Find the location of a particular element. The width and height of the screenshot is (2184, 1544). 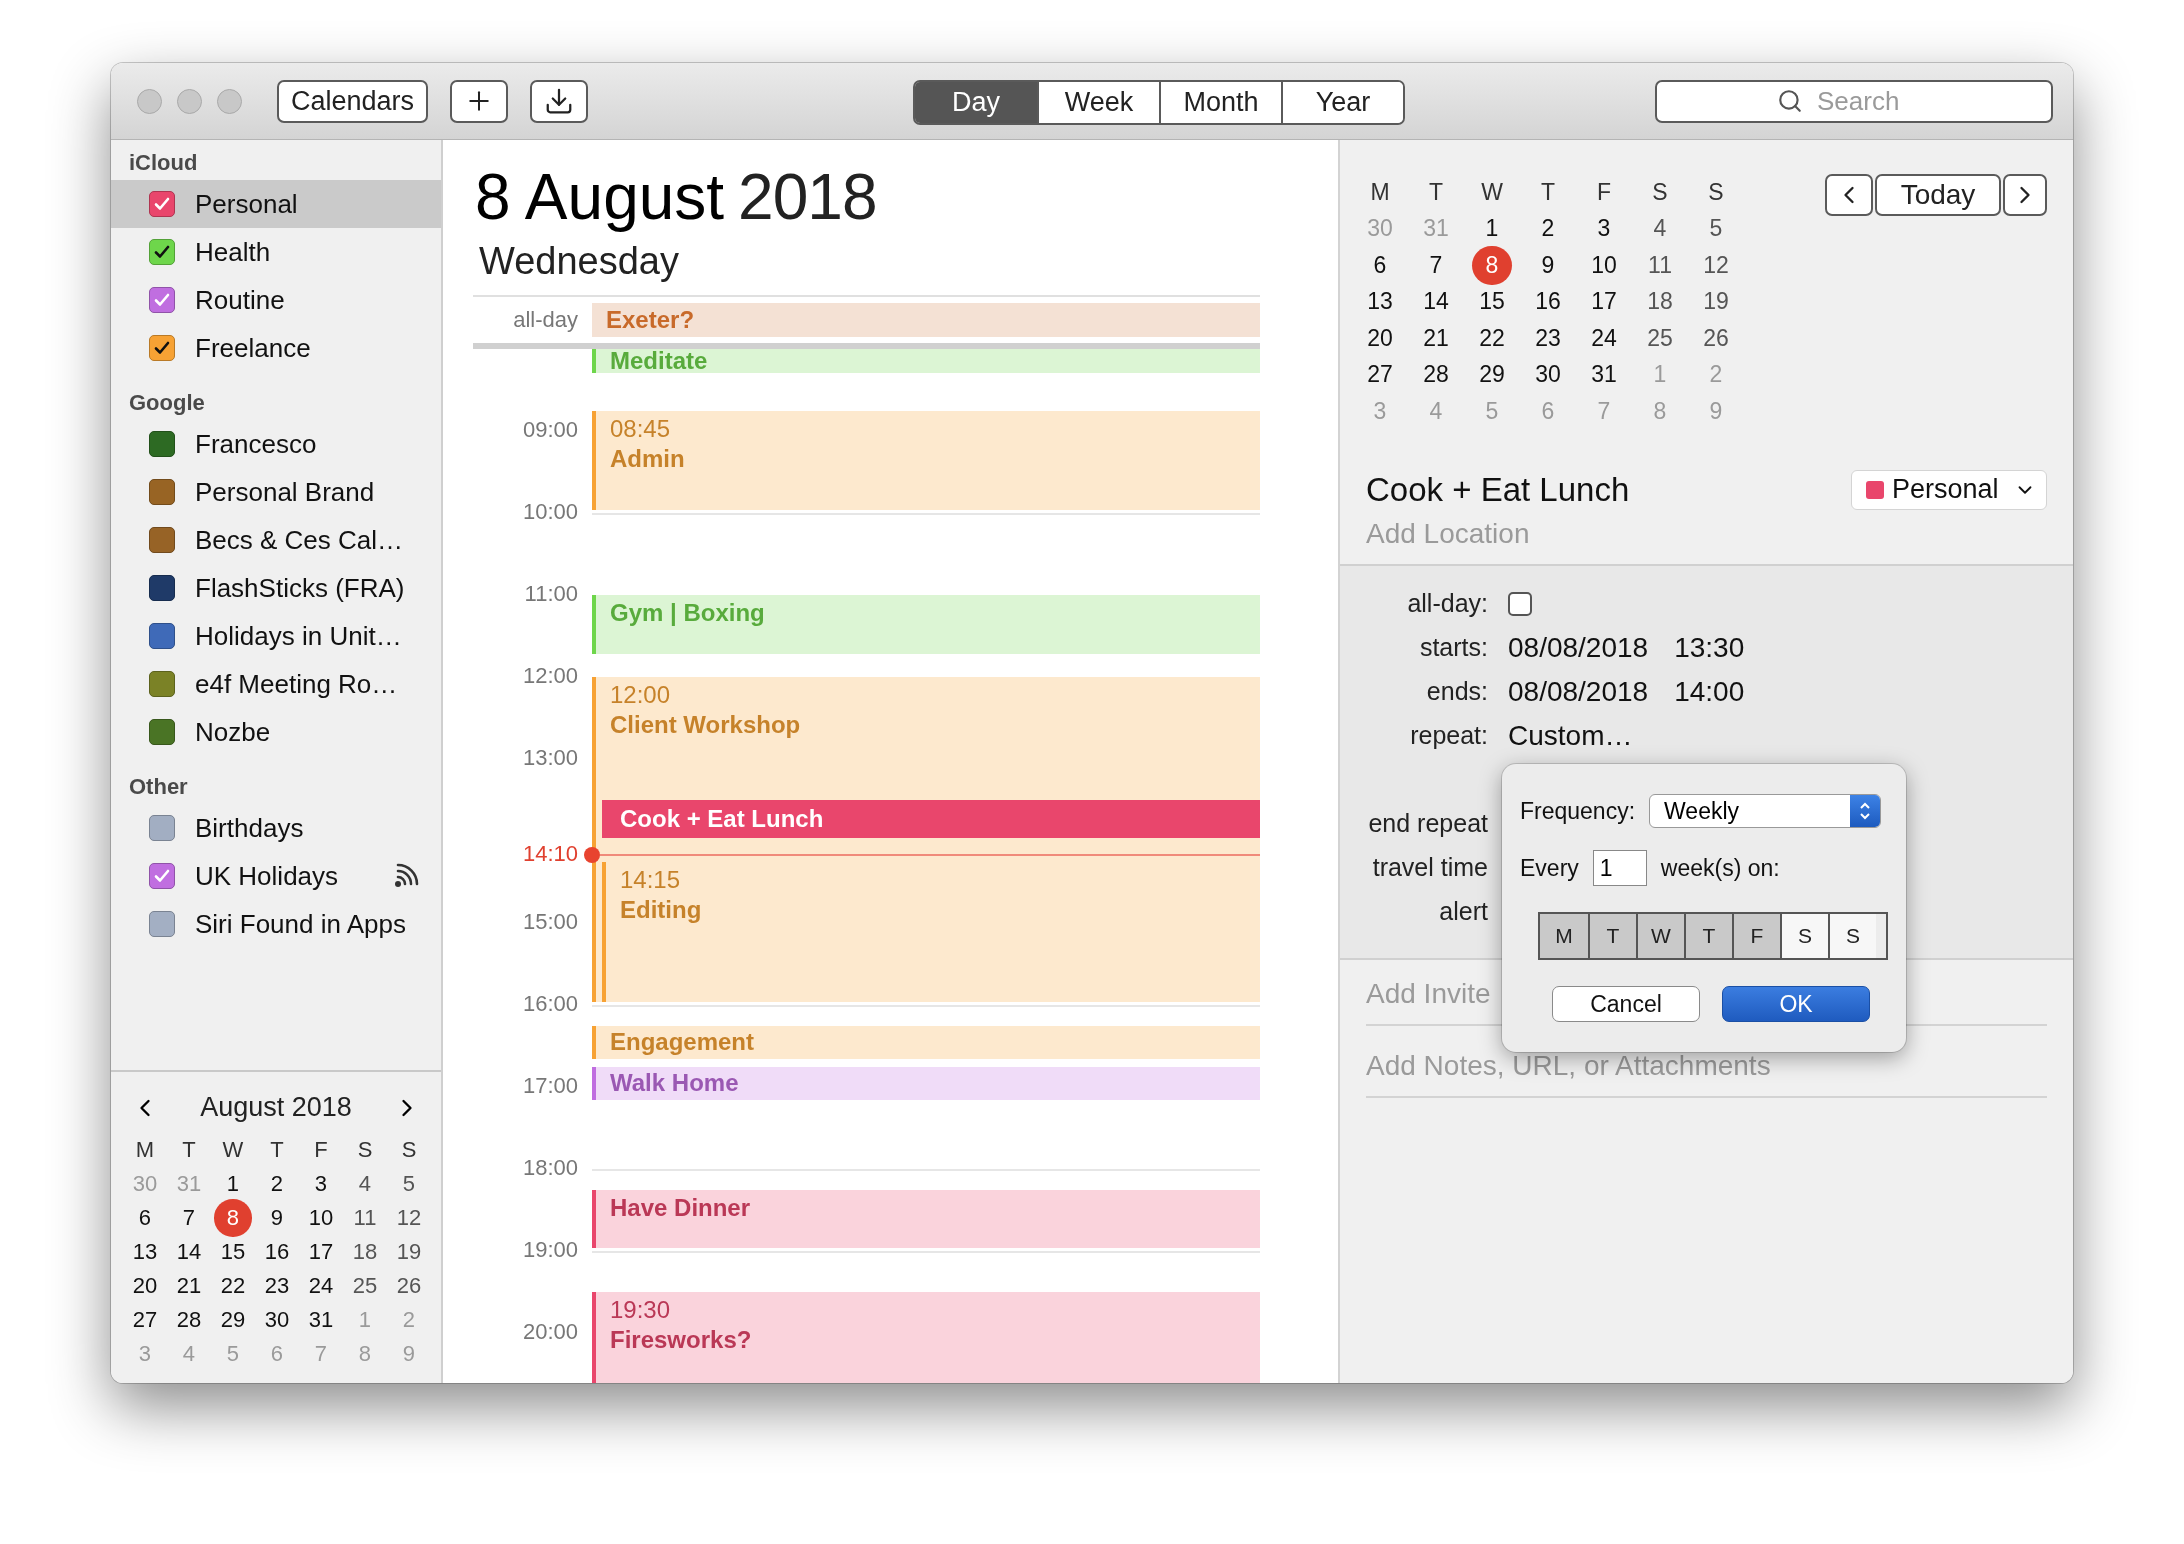

event-time: 08:45 is located at coordinates (641, 428).